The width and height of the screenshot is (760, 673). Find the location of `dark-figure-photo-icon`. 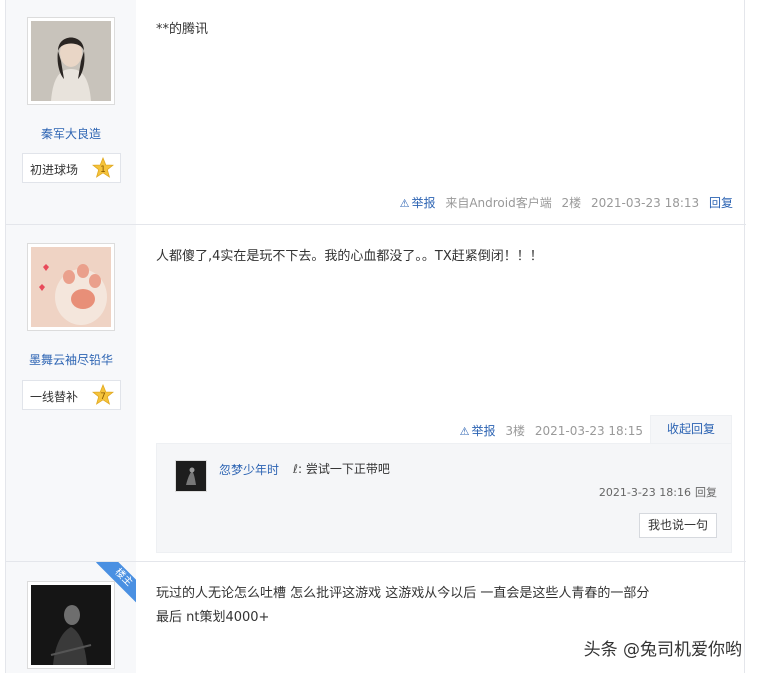

dark-figure-photo-icon is located at coordinates (71, 625).